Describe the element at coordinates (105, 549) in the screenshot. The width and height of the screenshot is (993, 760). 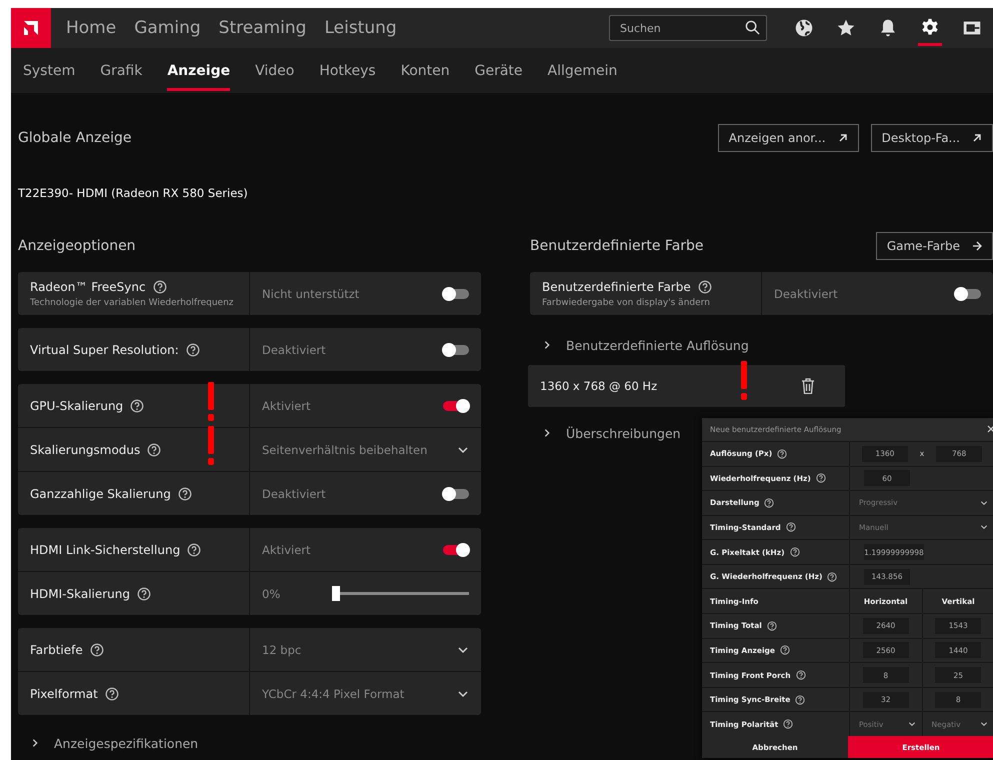
I see `setting-label: HDMI Link-Sicherstellung` at that location.